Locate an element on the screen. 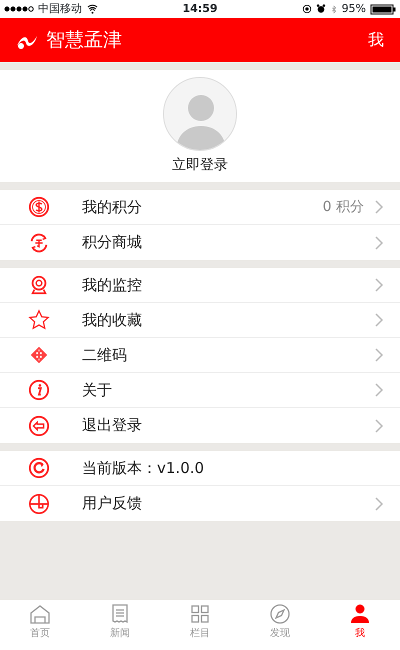  menu-item: 当前版本：v1.0.0 is located at coordinates (200, 468).